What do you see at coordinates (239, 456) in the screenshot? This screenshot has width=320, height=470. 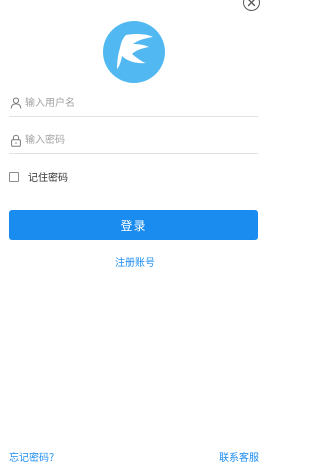 I see `contact-support-link: 联系客服` at bounding box center [239, 456].